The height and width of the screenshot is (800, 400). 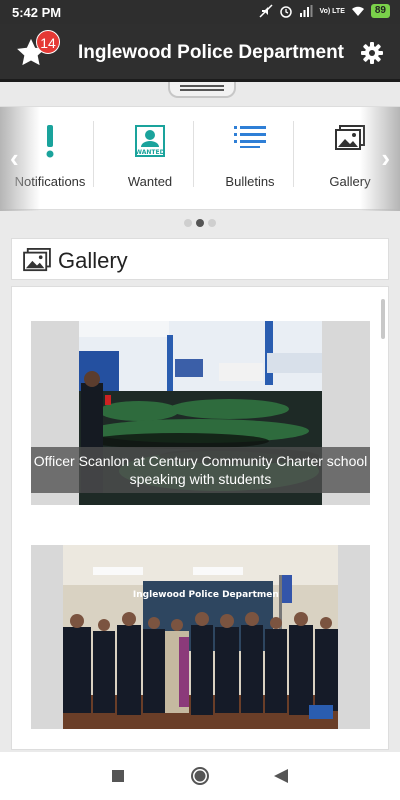 I want to click on chevron-right-icon: ›, so click(x=385, y=158).